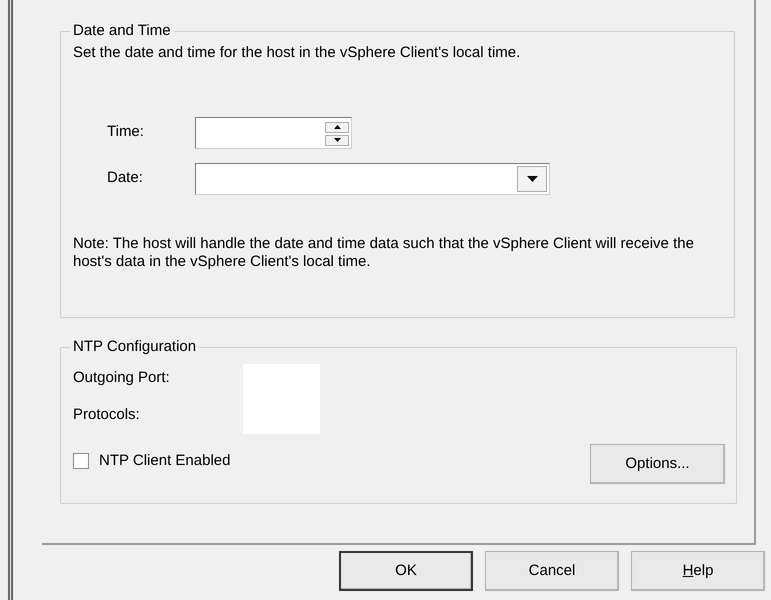 Image resolution: width=771 pixels, height=600 pixels. What do you see at coordinates (122, 31) in the screenshot?
I see `group-title: Date and Time` at bounding box center [122, 31].